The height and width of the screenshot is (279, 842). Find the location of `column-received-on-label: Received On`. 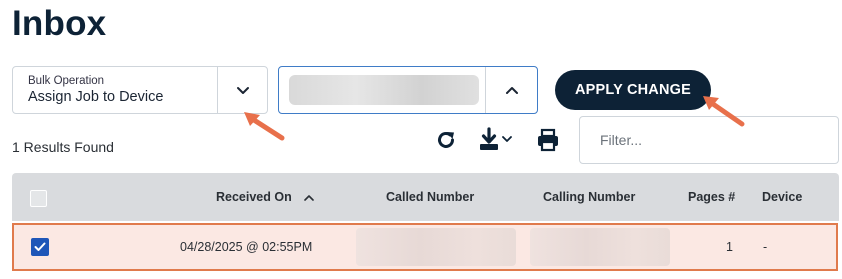

column-received-on-label: Received On is located at coordinates (254, 197).